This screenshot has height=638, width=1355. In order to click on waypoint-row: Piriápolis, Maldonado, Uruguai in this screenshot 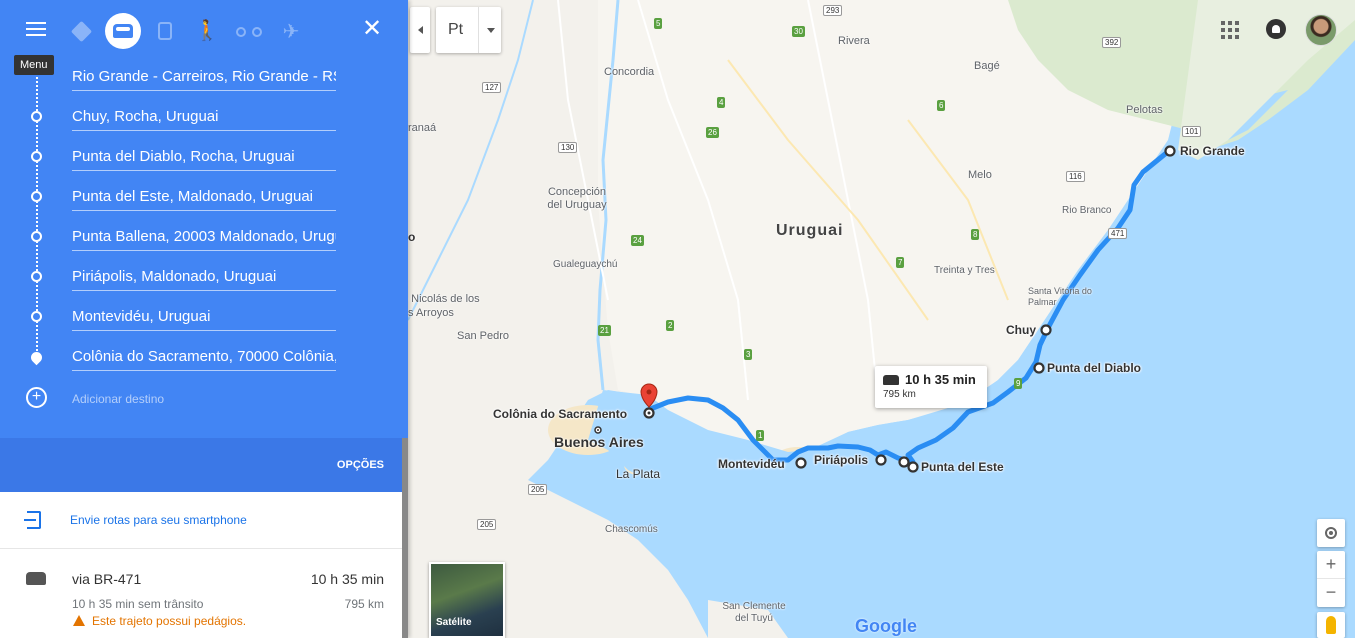, I will do `click(204, 278)`.